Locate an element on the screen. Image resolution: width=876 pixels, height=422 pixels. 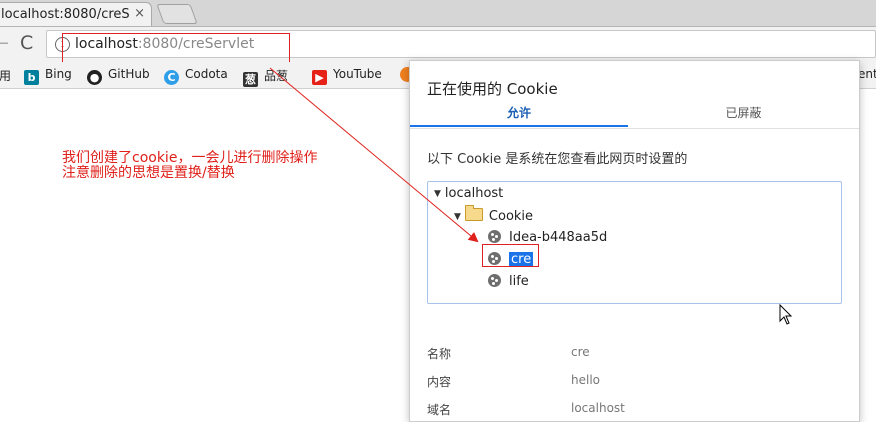
tree-node-folder: ▼ Cookie is located at coordinates (494, 214).